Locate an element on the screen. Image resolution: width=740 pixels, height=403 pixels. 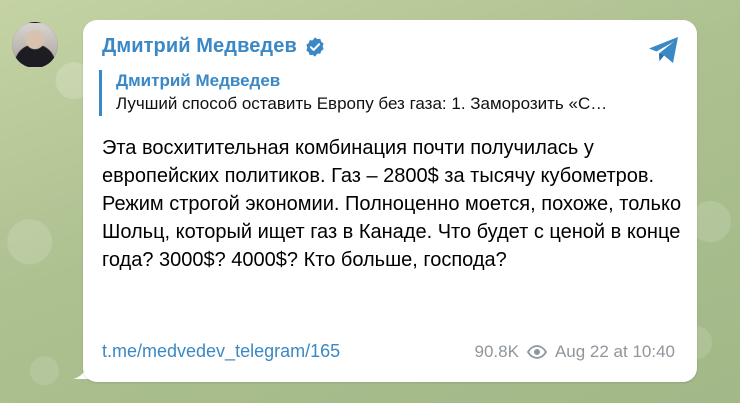
message-meta: 90.8K Aug 22 at 10:40 is located at coordinates (575, 352).